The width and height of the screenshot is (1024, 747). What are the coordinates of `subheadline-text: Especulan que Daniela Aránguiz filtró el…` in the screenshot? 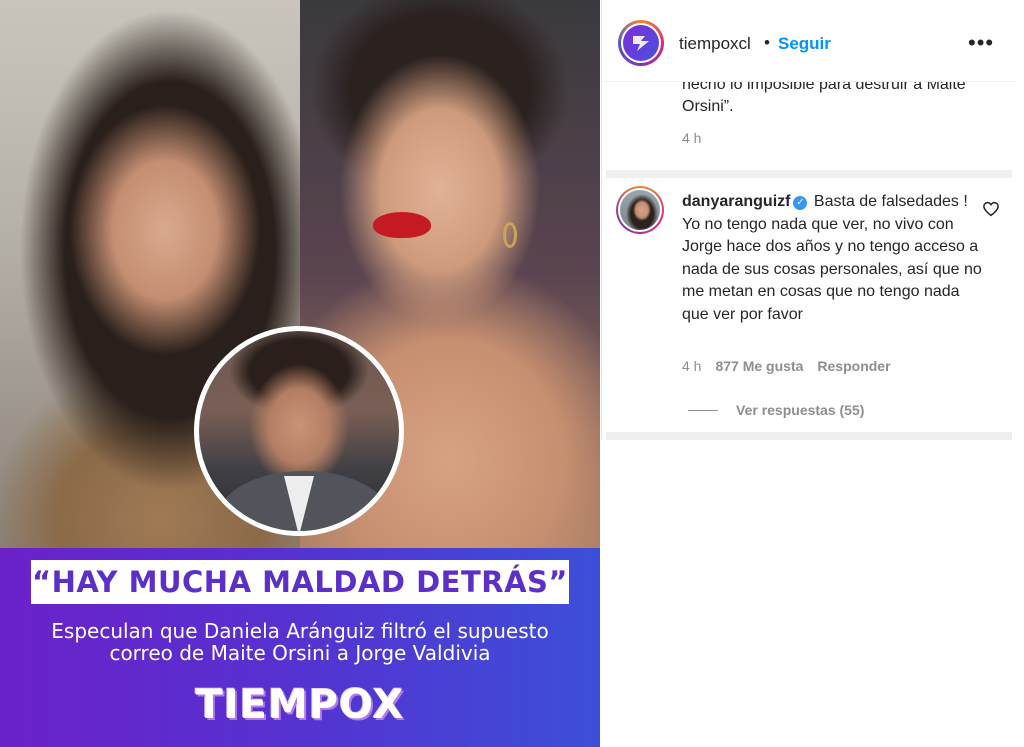 It's located at (300, 642).